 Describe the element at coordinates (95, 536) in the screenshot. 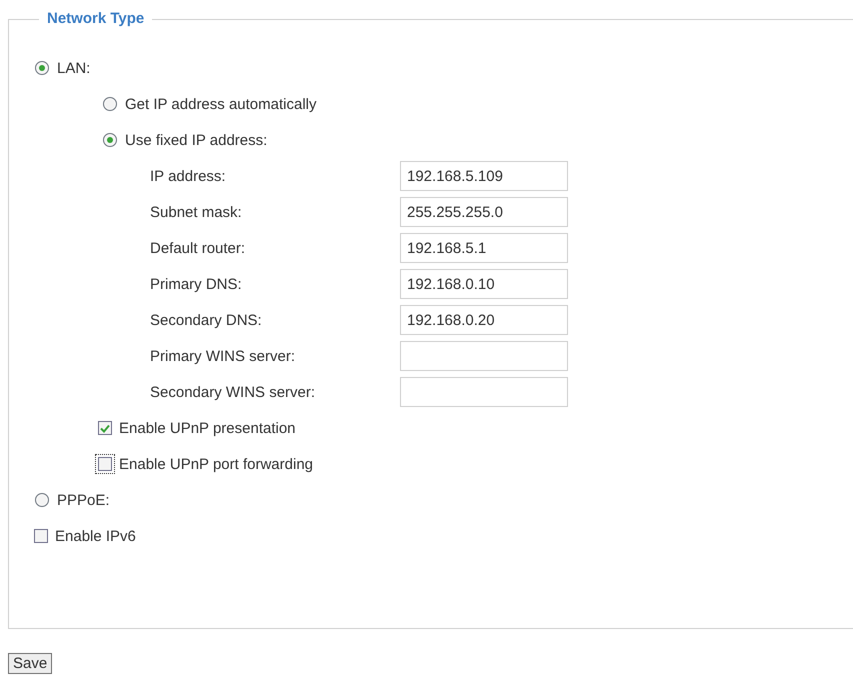

I see `checkbox-label: Enable IPv6` at that location.